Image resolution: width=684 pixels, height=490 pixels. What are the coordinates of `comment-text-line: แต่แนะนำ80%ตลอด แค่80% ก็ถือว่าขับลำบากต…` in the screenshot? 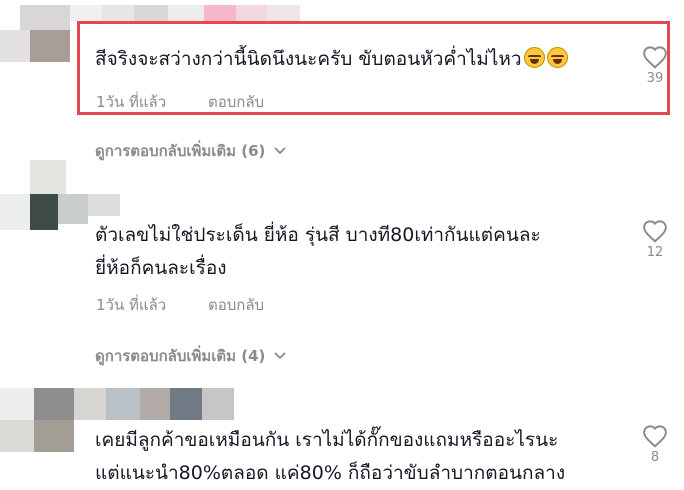 It's located at (330, 473).